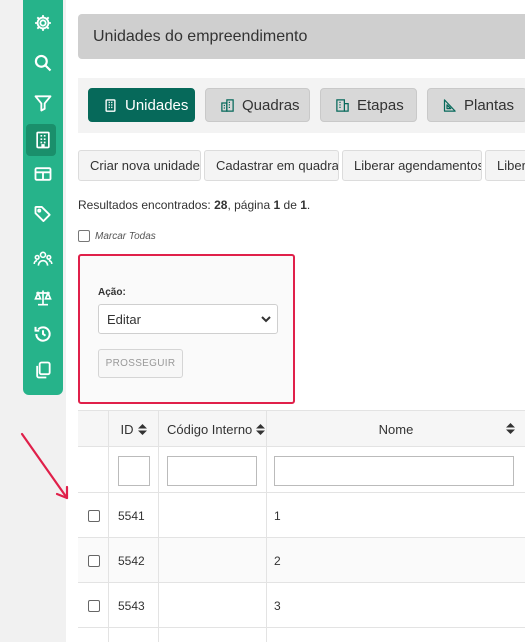 The height and width of the screenshot is (642, 525). Describe the element at coordinates (271, 105) in the screenshot. I see `tab-label: Quadras` at that location.